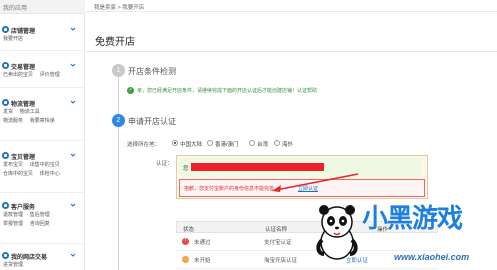 Image resolution: width=497 pixels, height=270 pixels. What do you see at coordinates (29, 258) in the screenshot?
I see `sidebar-group-title: 我的网店交易` at bounding box center [29, 258].